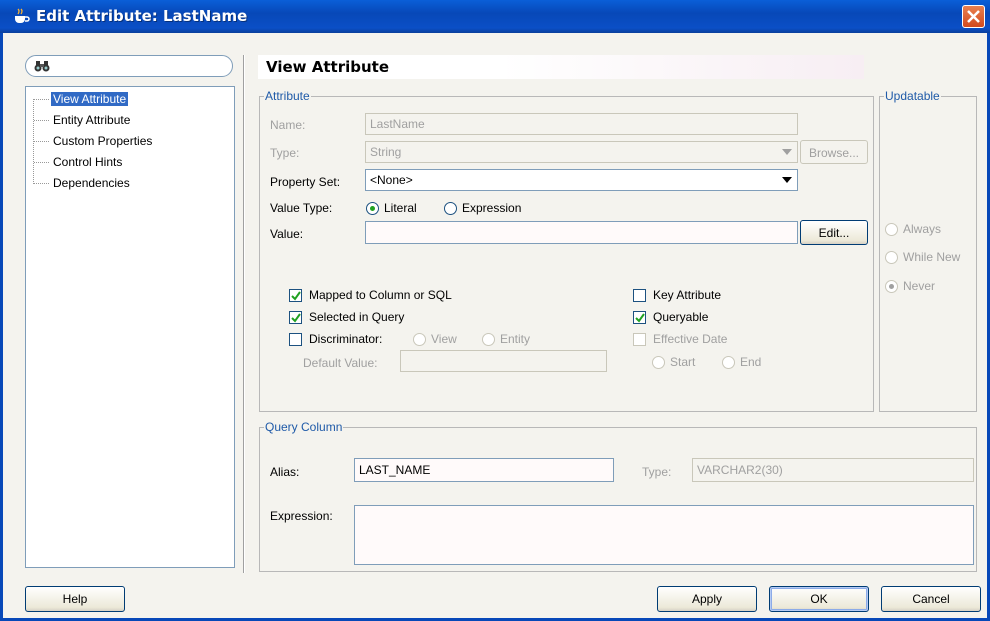 This screenshot has height=621, width=990. I want to click on effective-date-label: Effective Date, so click(690, 339).